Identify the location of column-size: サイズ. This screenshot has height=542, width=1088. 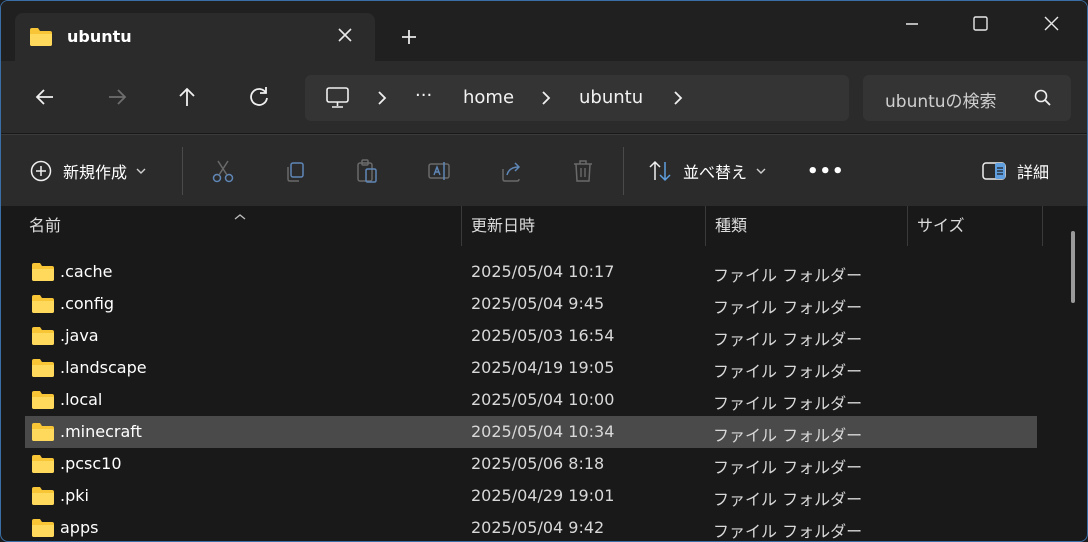
(941, 226).